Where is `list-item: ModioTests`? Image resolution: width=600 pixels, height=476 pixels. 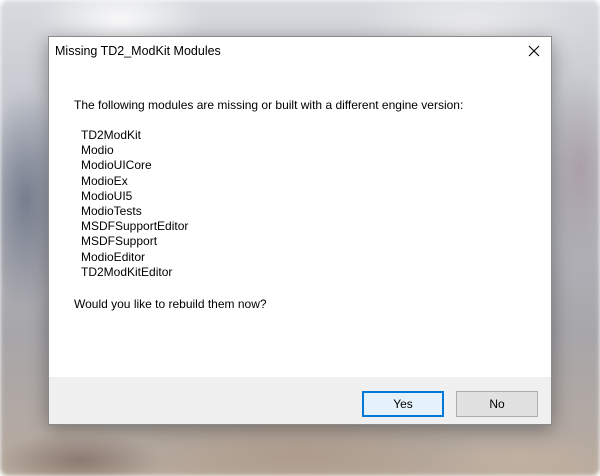 list-item: ModioTests is located at coordinates (111, 211).